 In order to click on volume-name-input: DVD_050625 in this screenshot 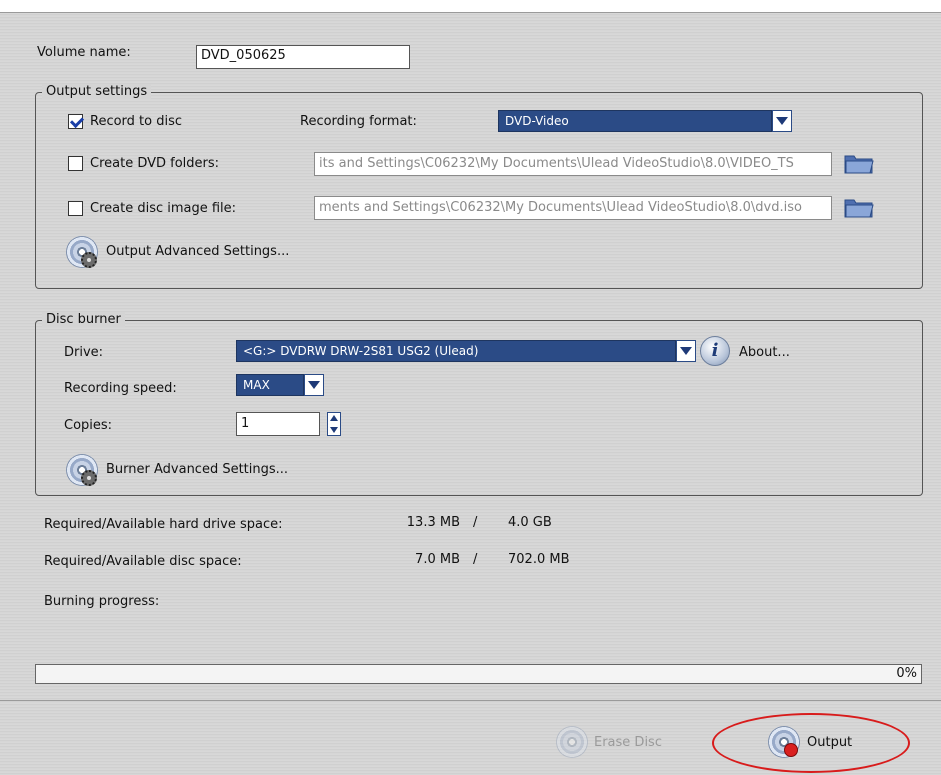, I will do `click(303, 57)`.